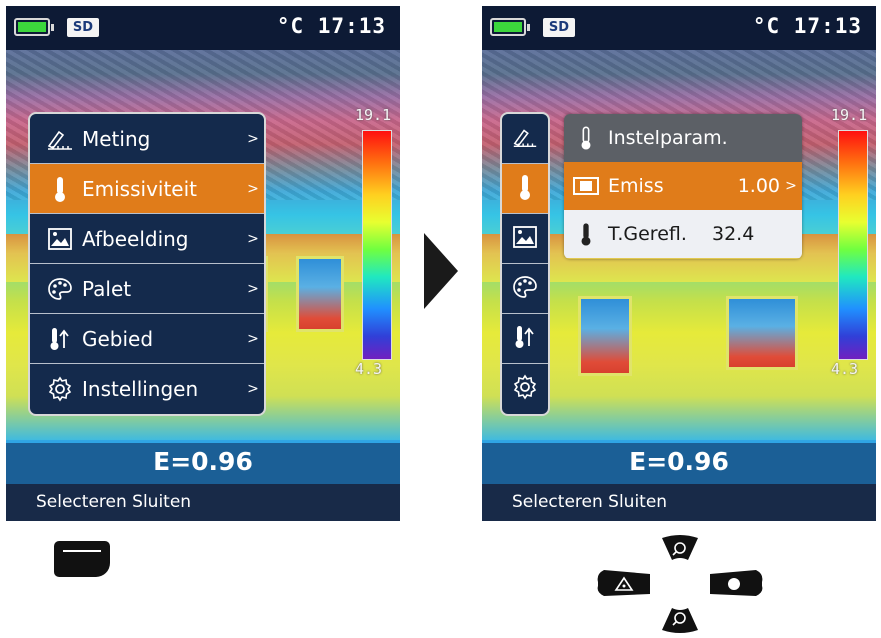 The width and height of the screenshot is (881, 638). What do you see at coordinates (586, 186) in the screenshot?
I see `emissivity-icon` at bounding box center [586, 186].